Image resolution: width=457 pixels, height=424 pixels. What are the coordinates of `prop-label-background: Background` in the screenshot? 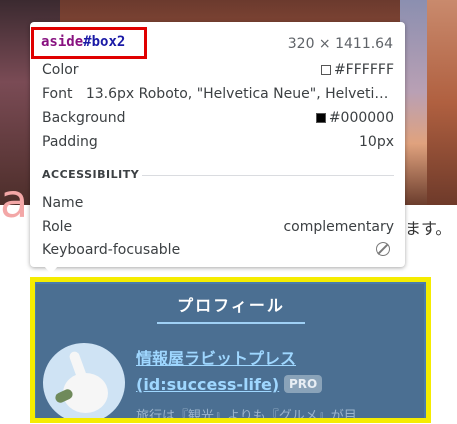 It's located at (84, 118).